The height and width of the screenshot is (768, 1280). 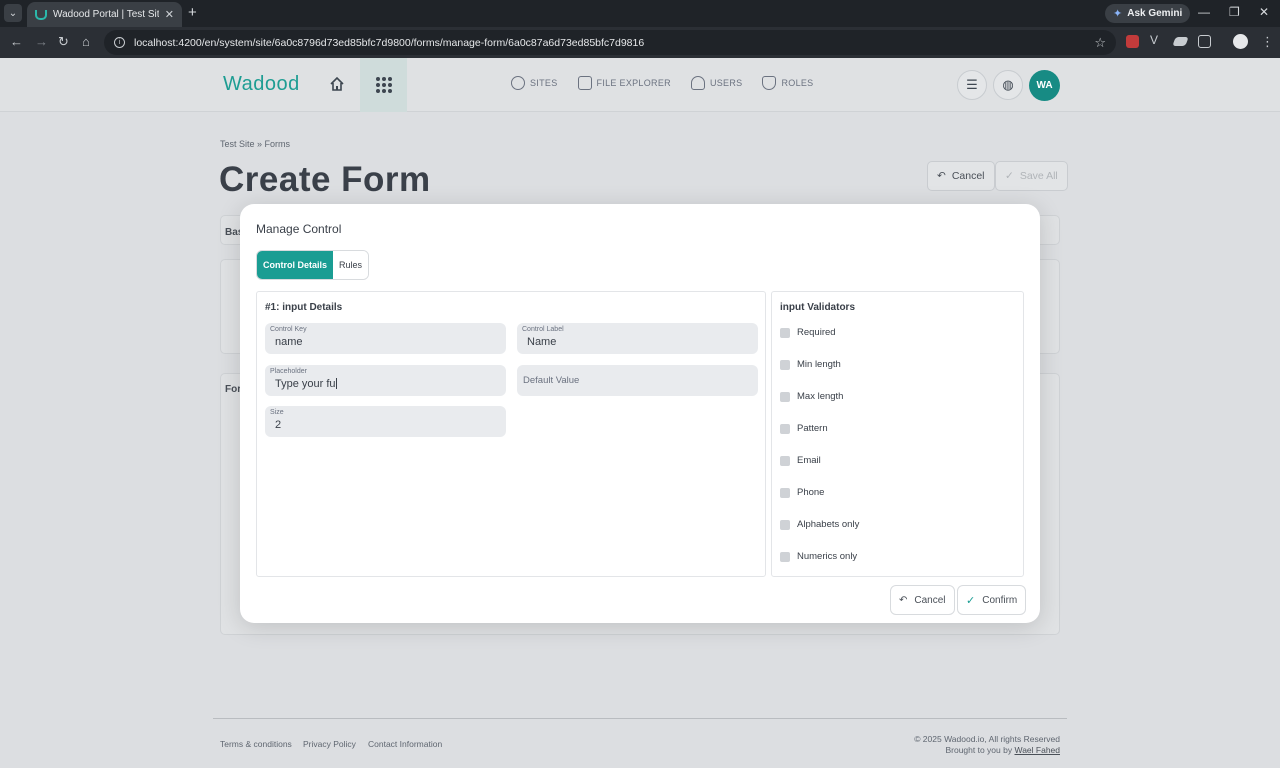 What do you see at coordinates (86, 41) in the screenshot?
I see `home-browser-icon: ⌂` at bounding box center [86, 41].